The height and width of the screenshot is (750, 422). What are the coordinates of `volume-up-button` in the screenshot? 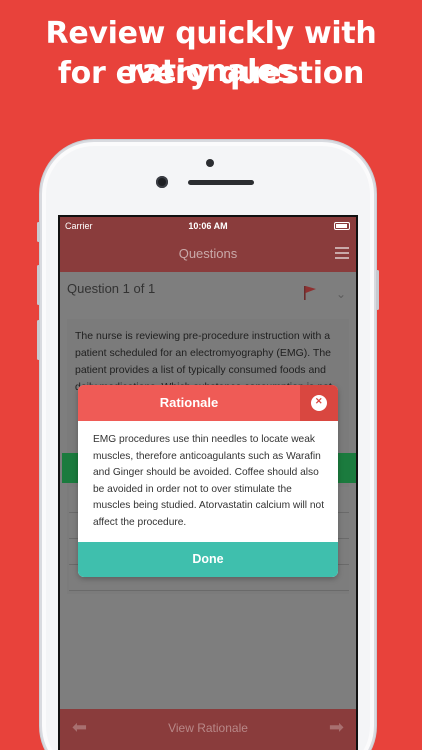 It's located at (38, 285).